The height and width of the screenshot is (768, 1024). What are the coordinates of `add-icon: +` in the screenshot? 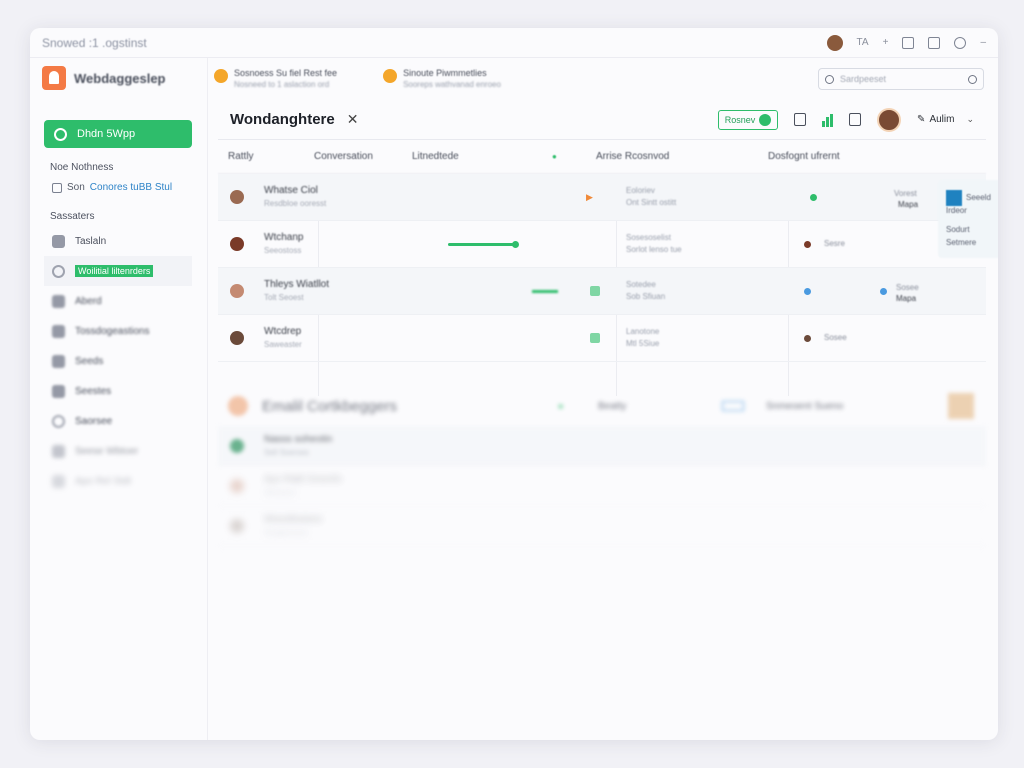 It's located at (886, 42).